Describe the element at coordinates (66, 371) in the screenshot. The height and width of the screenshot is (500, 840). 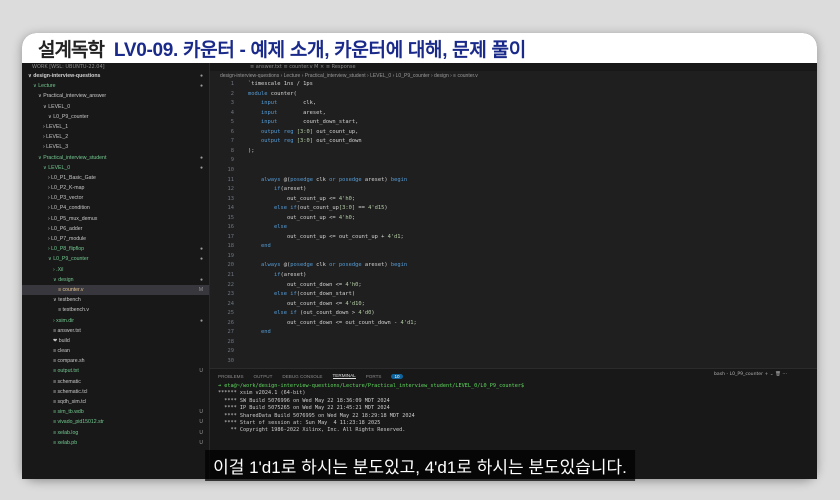
I see `tree-item-label: ≡ output.txt` at that location.